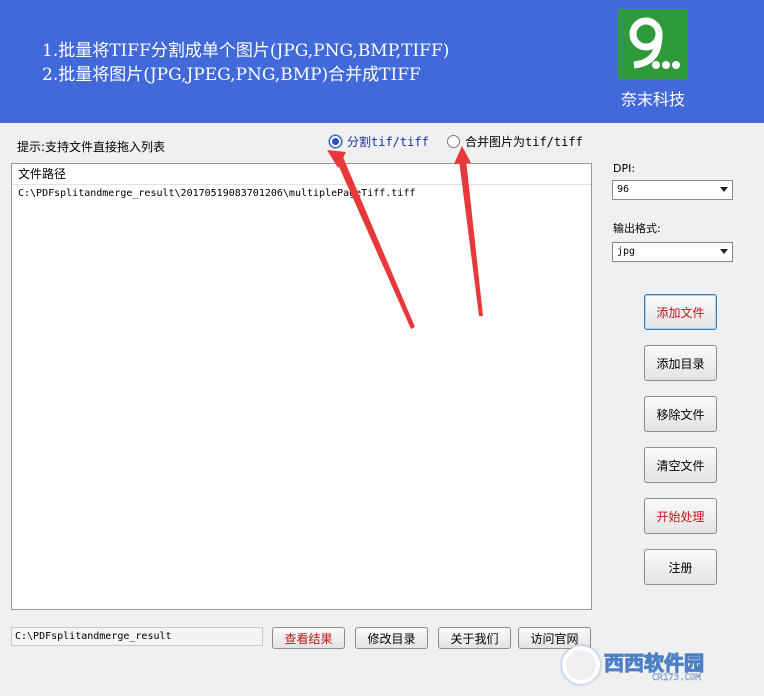 The height and width of the screenshot is (696, 764). Describe the element at coordinates (137, 636) in the screenshot. I see `output-path-field: C:\PDFsplitandmerge_result` at that location.